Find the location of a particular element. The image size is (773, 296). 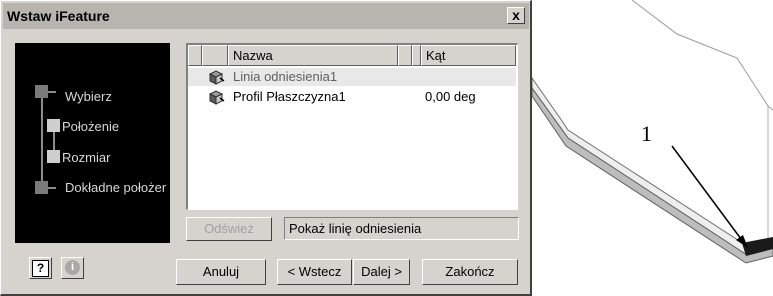

step-marker-rozmiar is located at coordinates (53, 156).